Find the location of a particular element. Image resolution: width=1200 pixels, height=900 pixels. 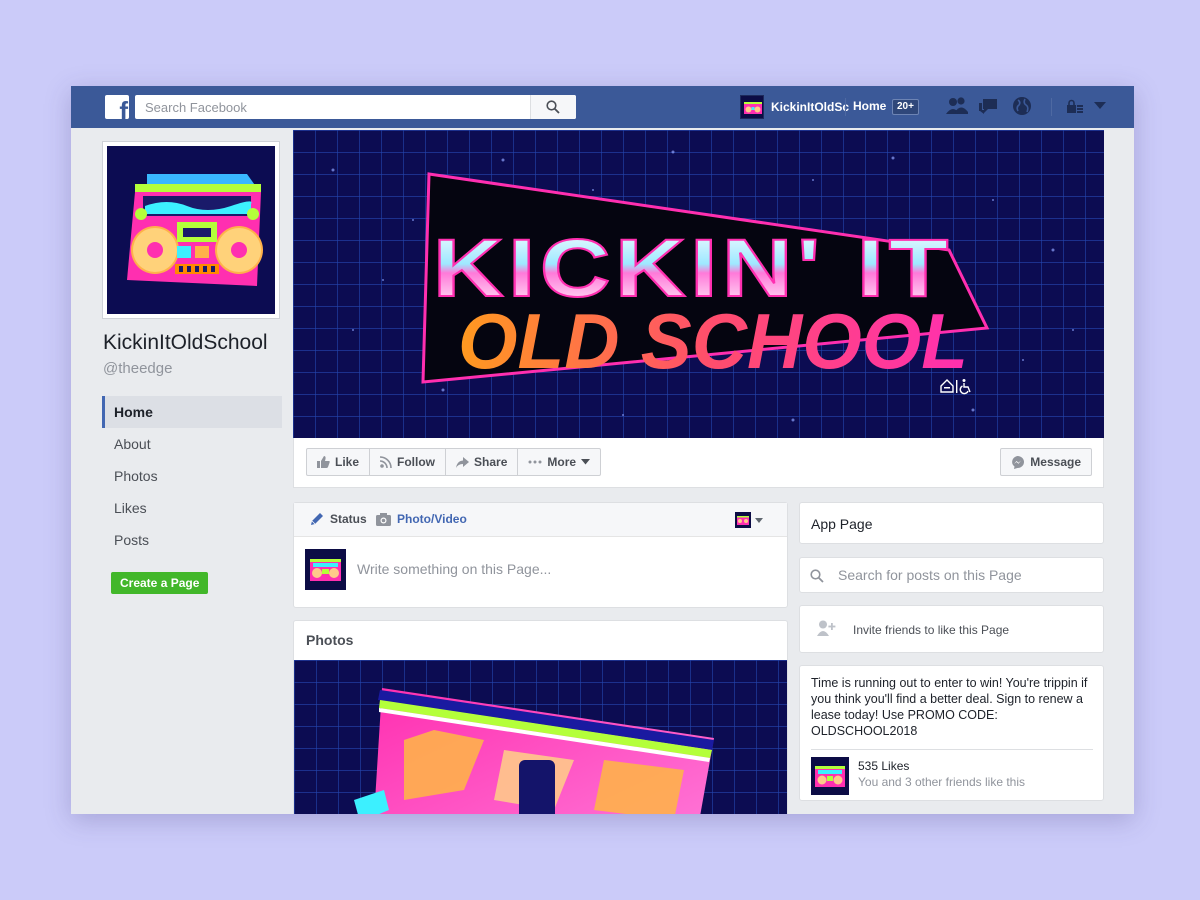

follow-button: Follow is located at coordinates (408, 462).